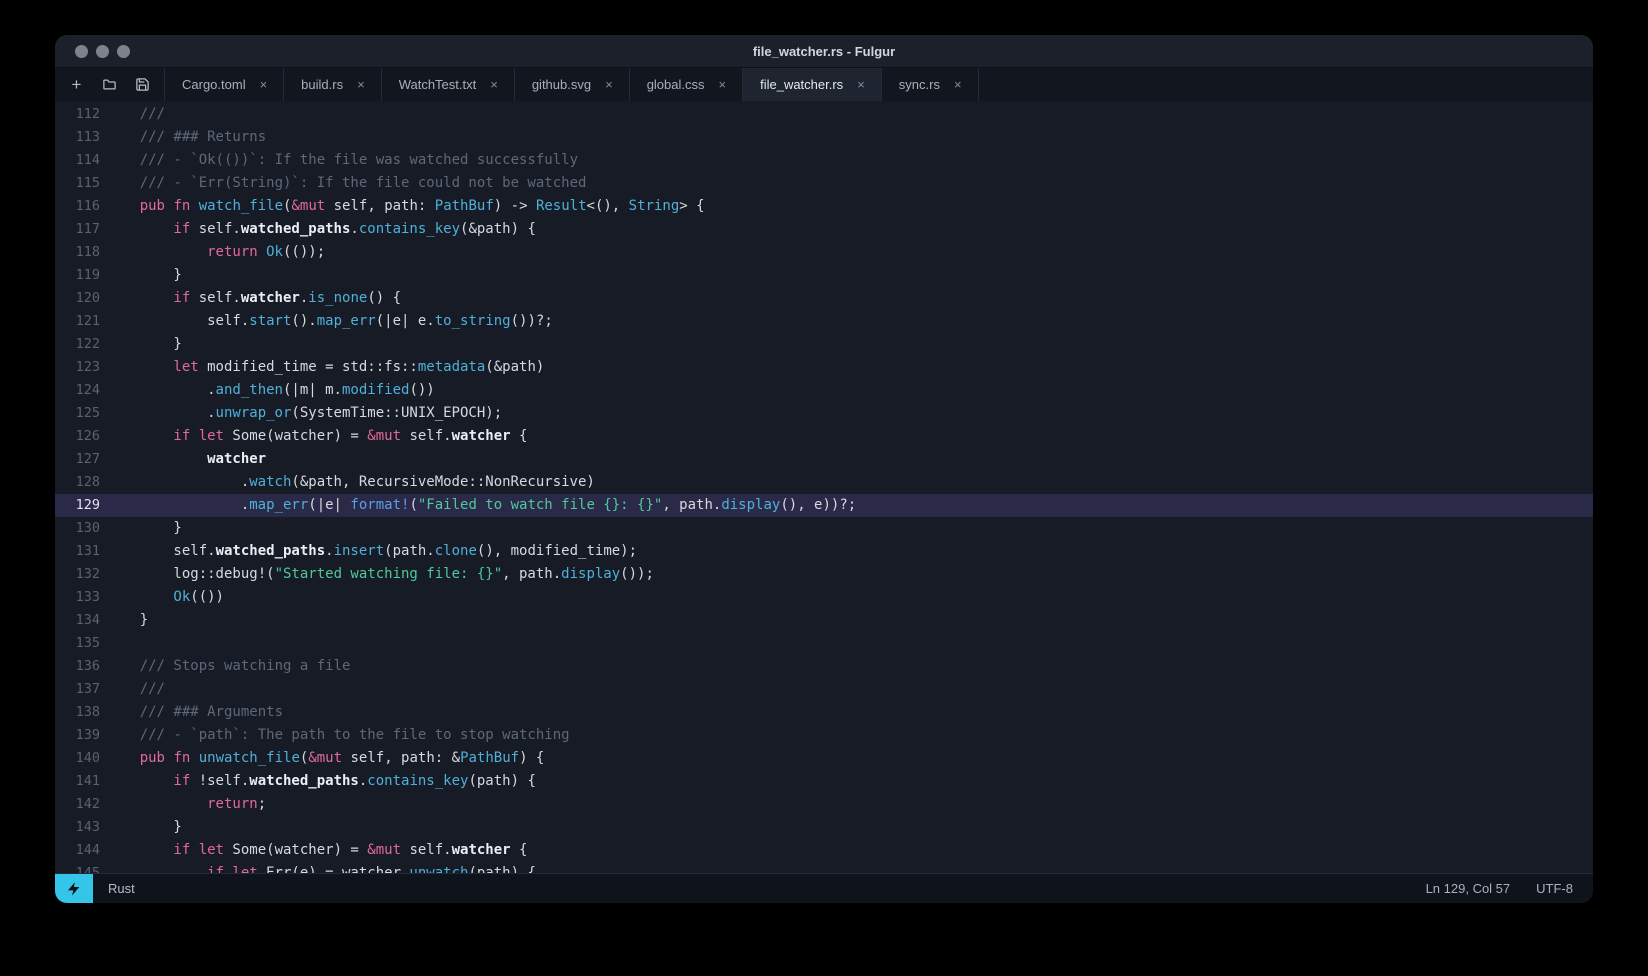 Image resolution: width=1648 pixels, height=976 pixels. Describe the element at coordinates (824, 298) in the screenshot. I see `code-line: 120 if self.watcher.is_none() {` at that location.